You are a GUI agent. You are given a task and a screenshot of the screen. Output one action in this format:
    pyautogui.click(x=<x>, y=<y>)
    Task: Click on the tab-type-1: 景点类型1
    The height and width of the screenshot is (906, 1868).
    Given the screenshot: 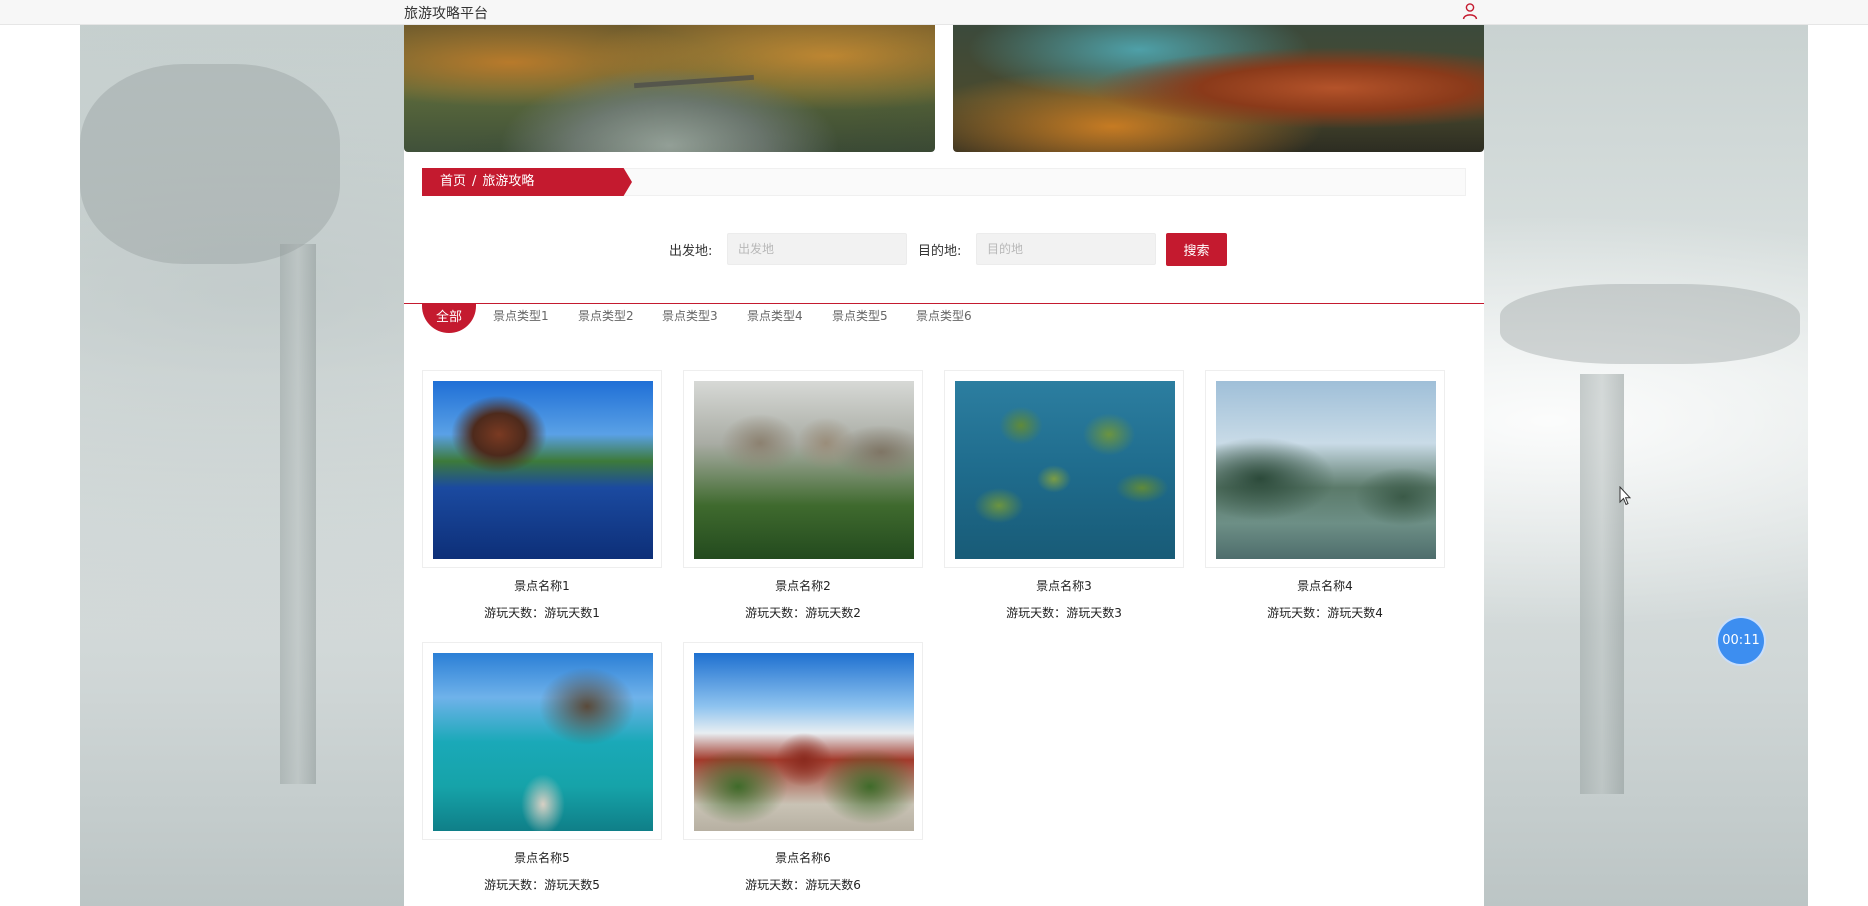 What is the action you would take?
    pyautogui.click(x=521, y=315)
    